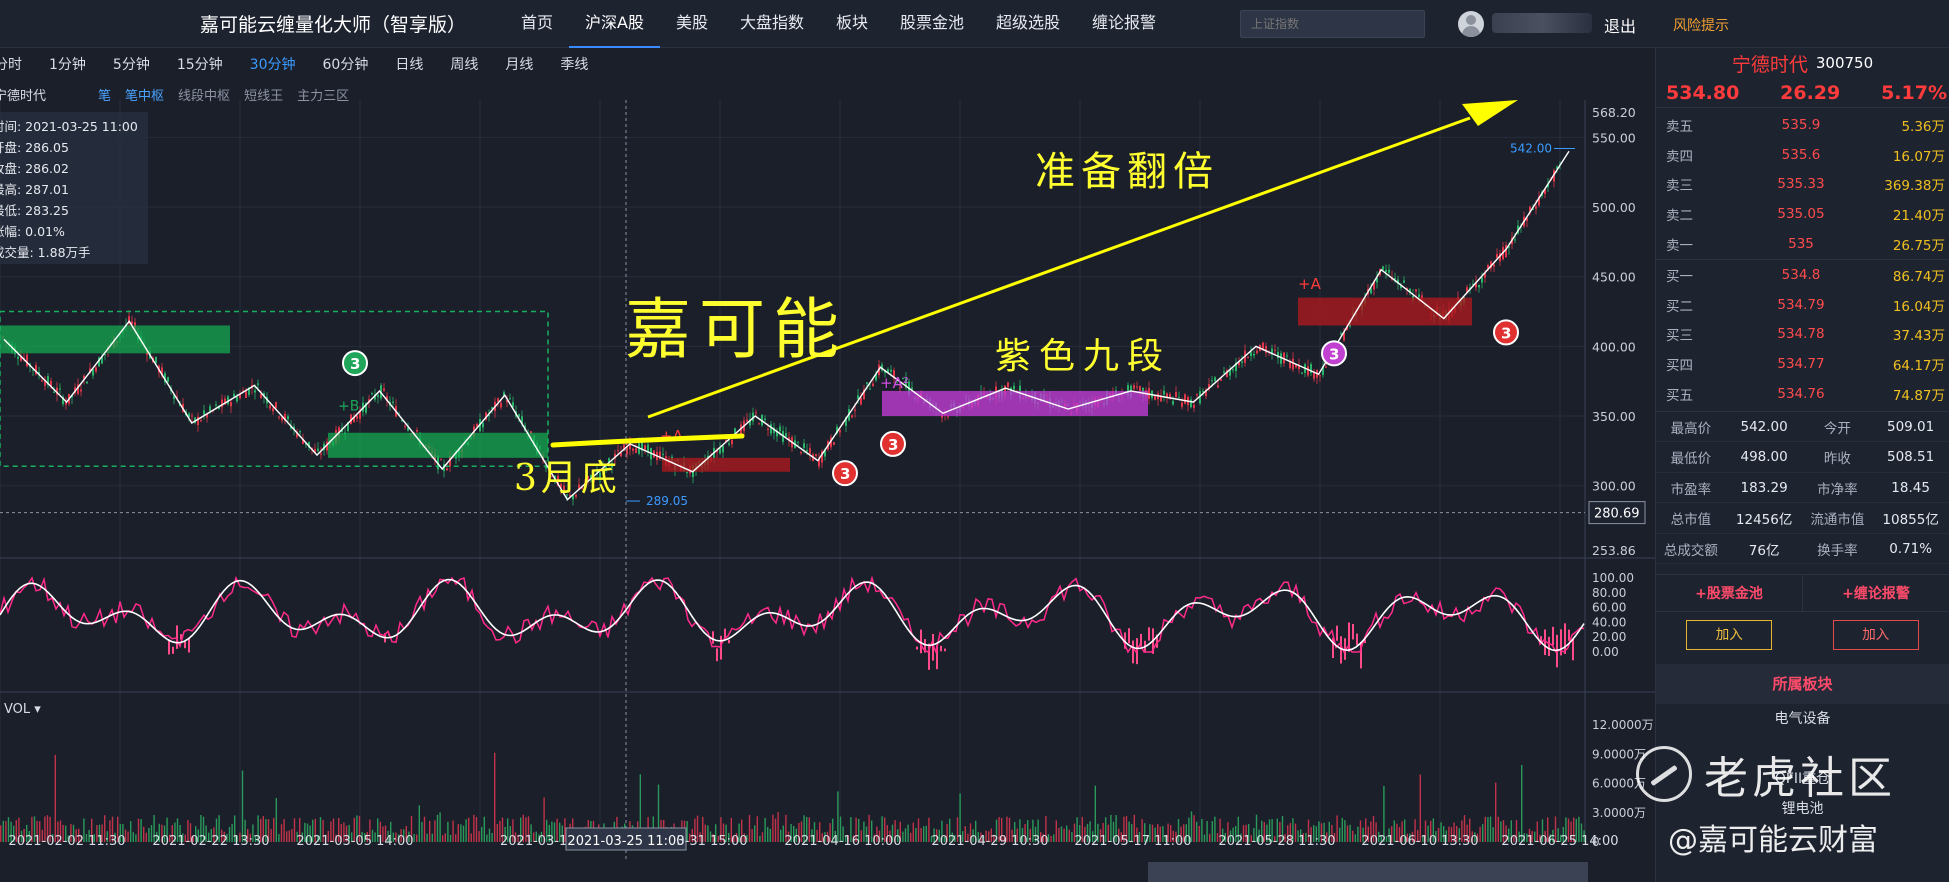 This screenshot has width=1949, height=882. I want to click on last-price: 534.80, so click(1703, 92).